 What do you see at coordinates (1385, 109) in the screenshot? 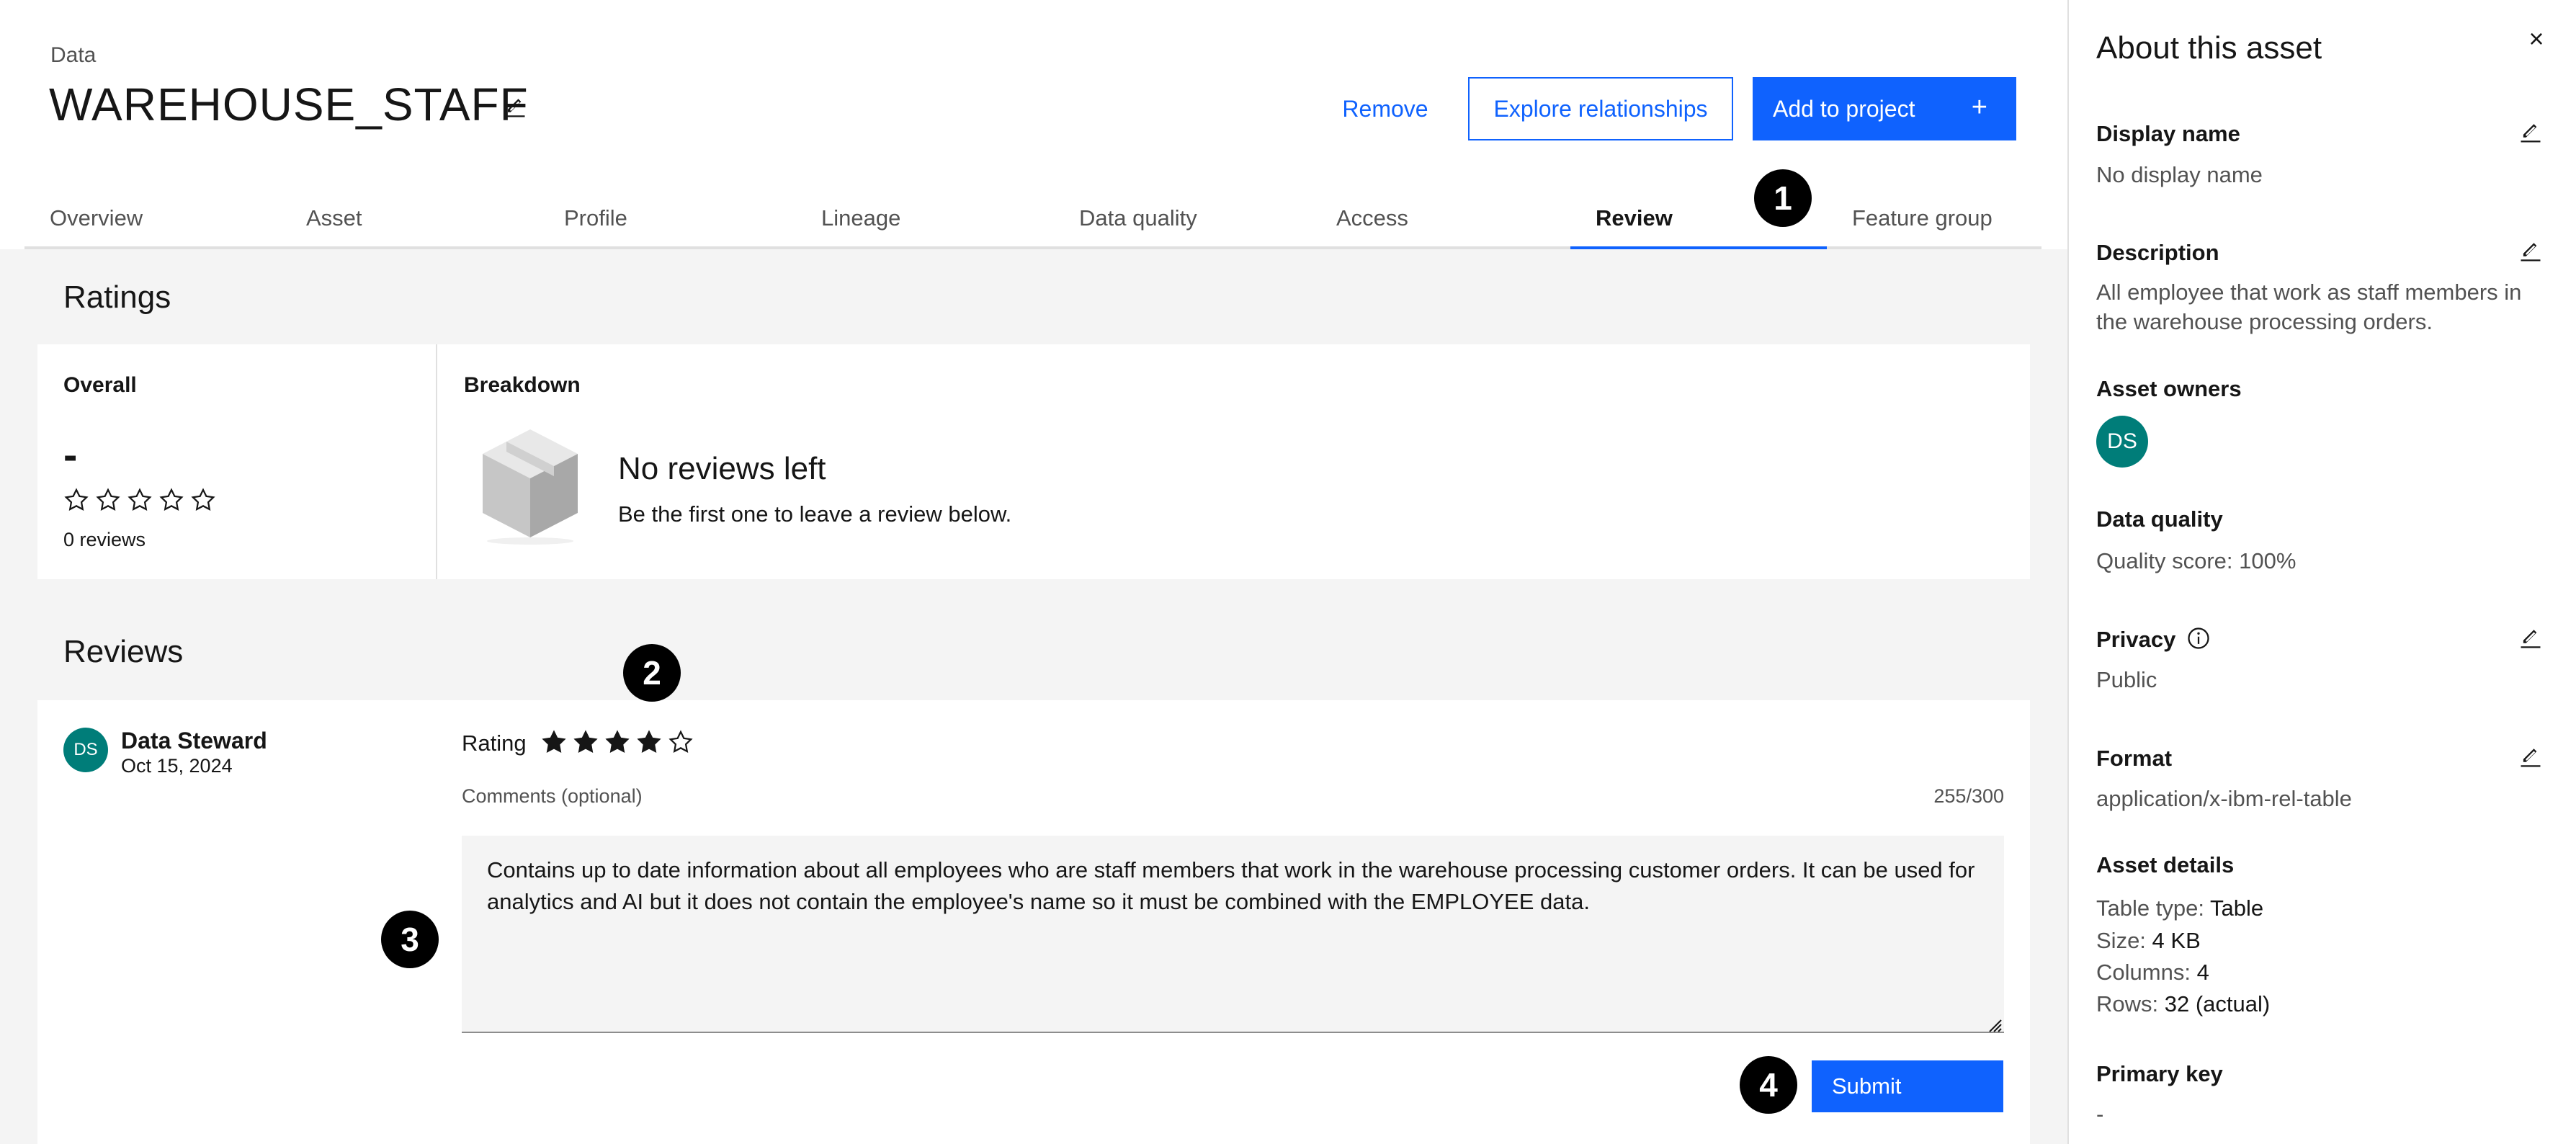
I see `remove-button: Remove` at bounding box center [1385, 109].